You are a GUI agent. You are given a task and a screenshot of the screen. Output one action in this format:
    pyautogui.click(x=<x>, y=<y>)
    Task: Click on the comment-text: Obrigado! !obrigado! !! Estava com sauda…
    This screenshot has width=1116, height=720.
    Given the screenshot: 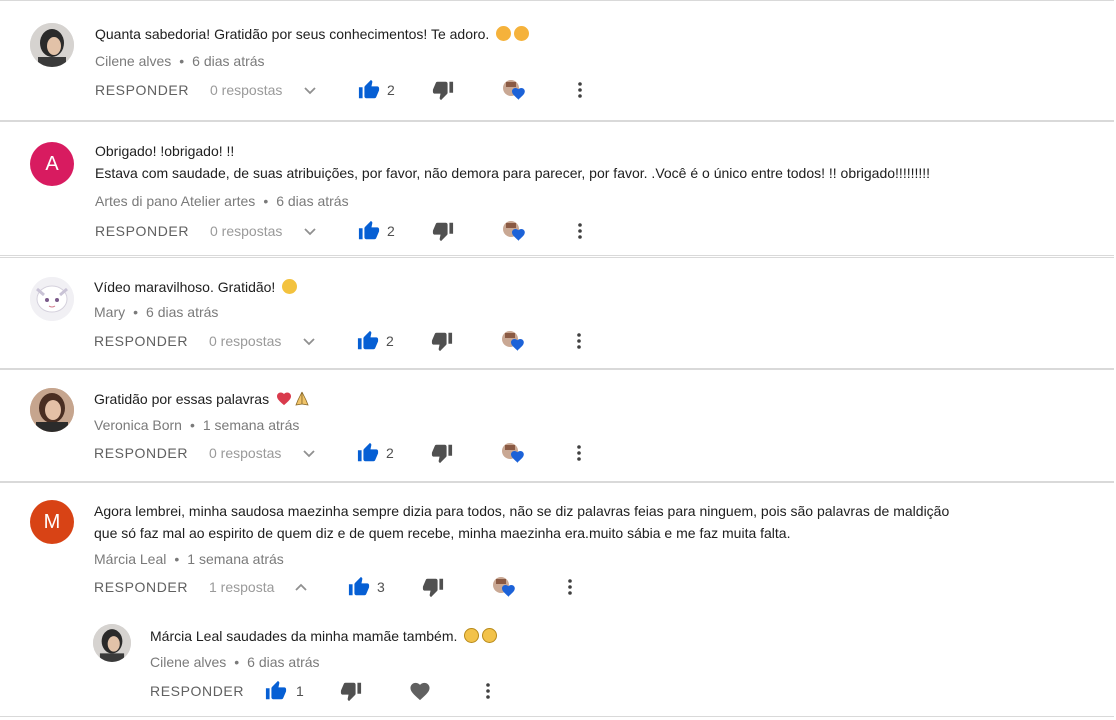 What is the action you would take?
    pyautogui.click(x=513, y=162)
    